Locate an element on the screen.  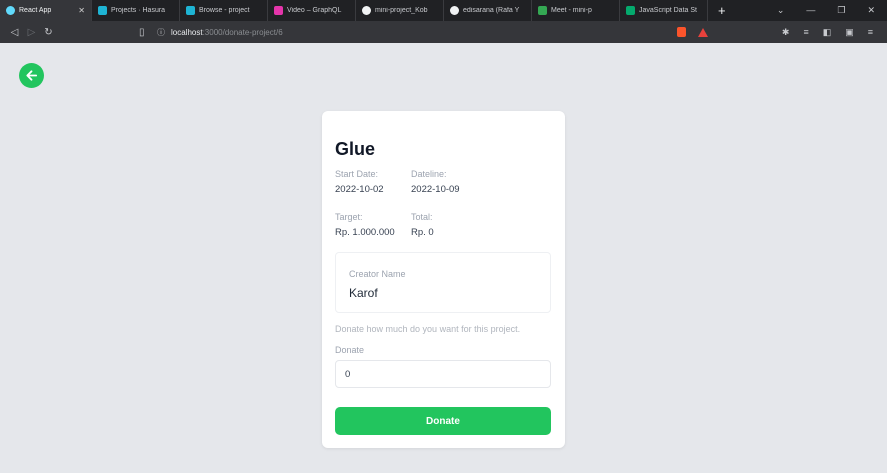
tab-label: mini-project_Kob is located at coordinates (401, 10).